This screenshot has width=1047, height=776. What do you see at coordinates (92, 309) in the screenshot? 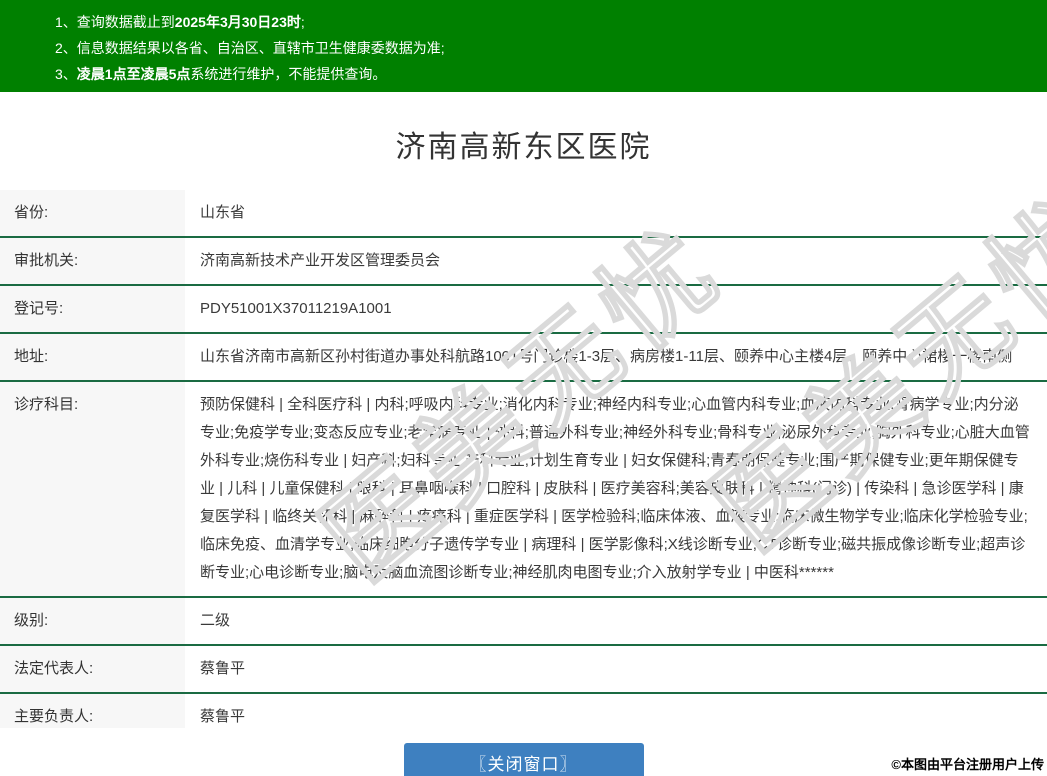
I see `row-label: 登记号:` at bounding box center [92, 309].